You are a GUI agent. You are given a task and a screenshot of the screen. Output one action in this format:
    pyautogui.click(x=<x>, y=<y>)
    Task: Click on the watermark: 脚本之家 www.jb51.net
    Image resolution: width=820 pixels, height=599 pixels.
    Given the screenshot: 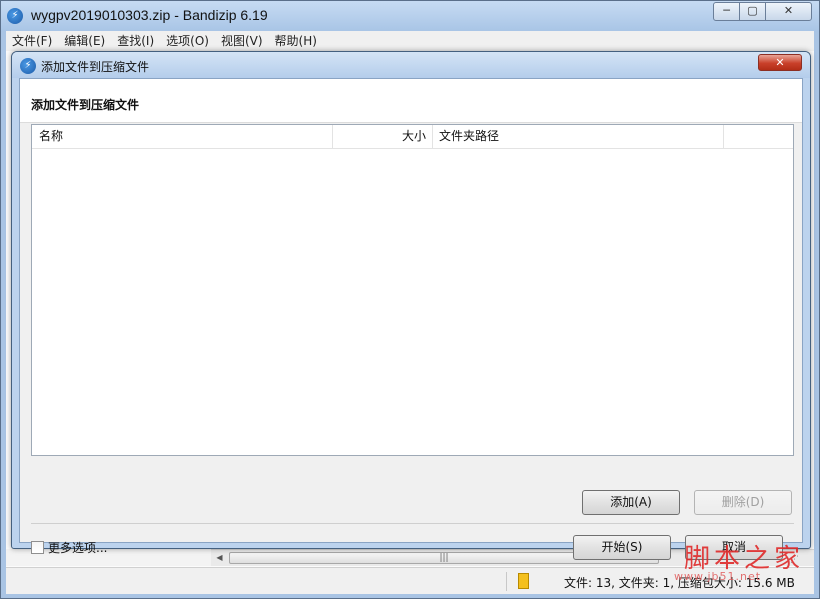 What is the action you would take?
    pyautogui.click(x=743, y=563)
    